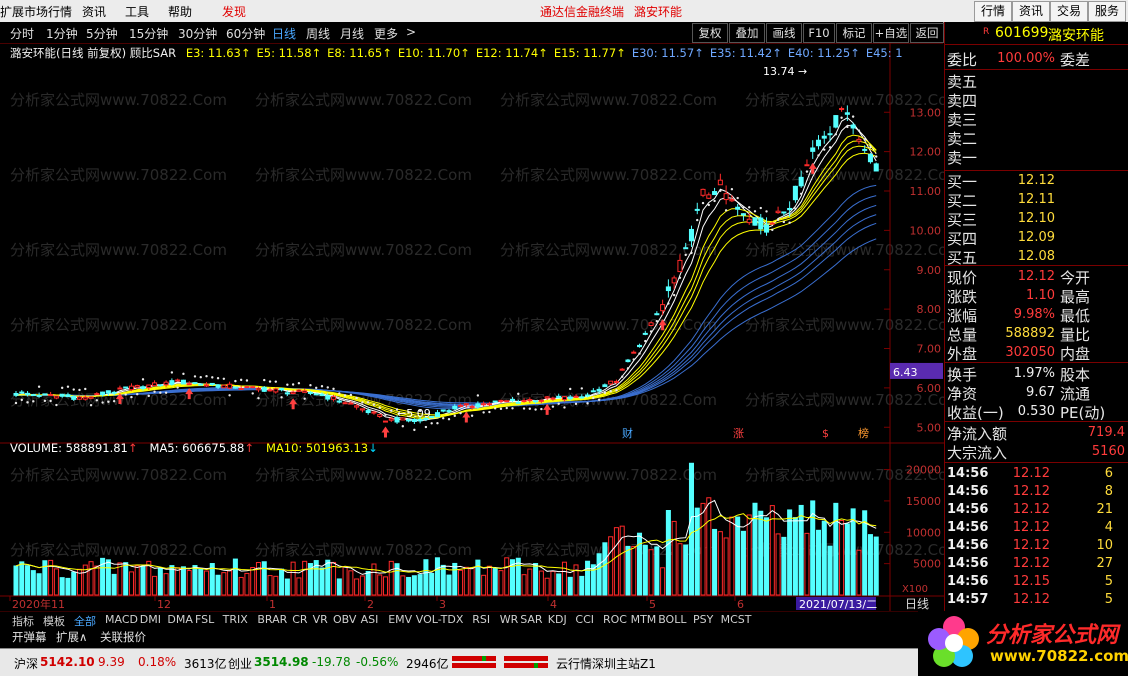 This screenshot has height=676, width=1128. Describe the element at coordinates (245, 33) in the screenshot. I see `period-60min: 60分钟` at that location.